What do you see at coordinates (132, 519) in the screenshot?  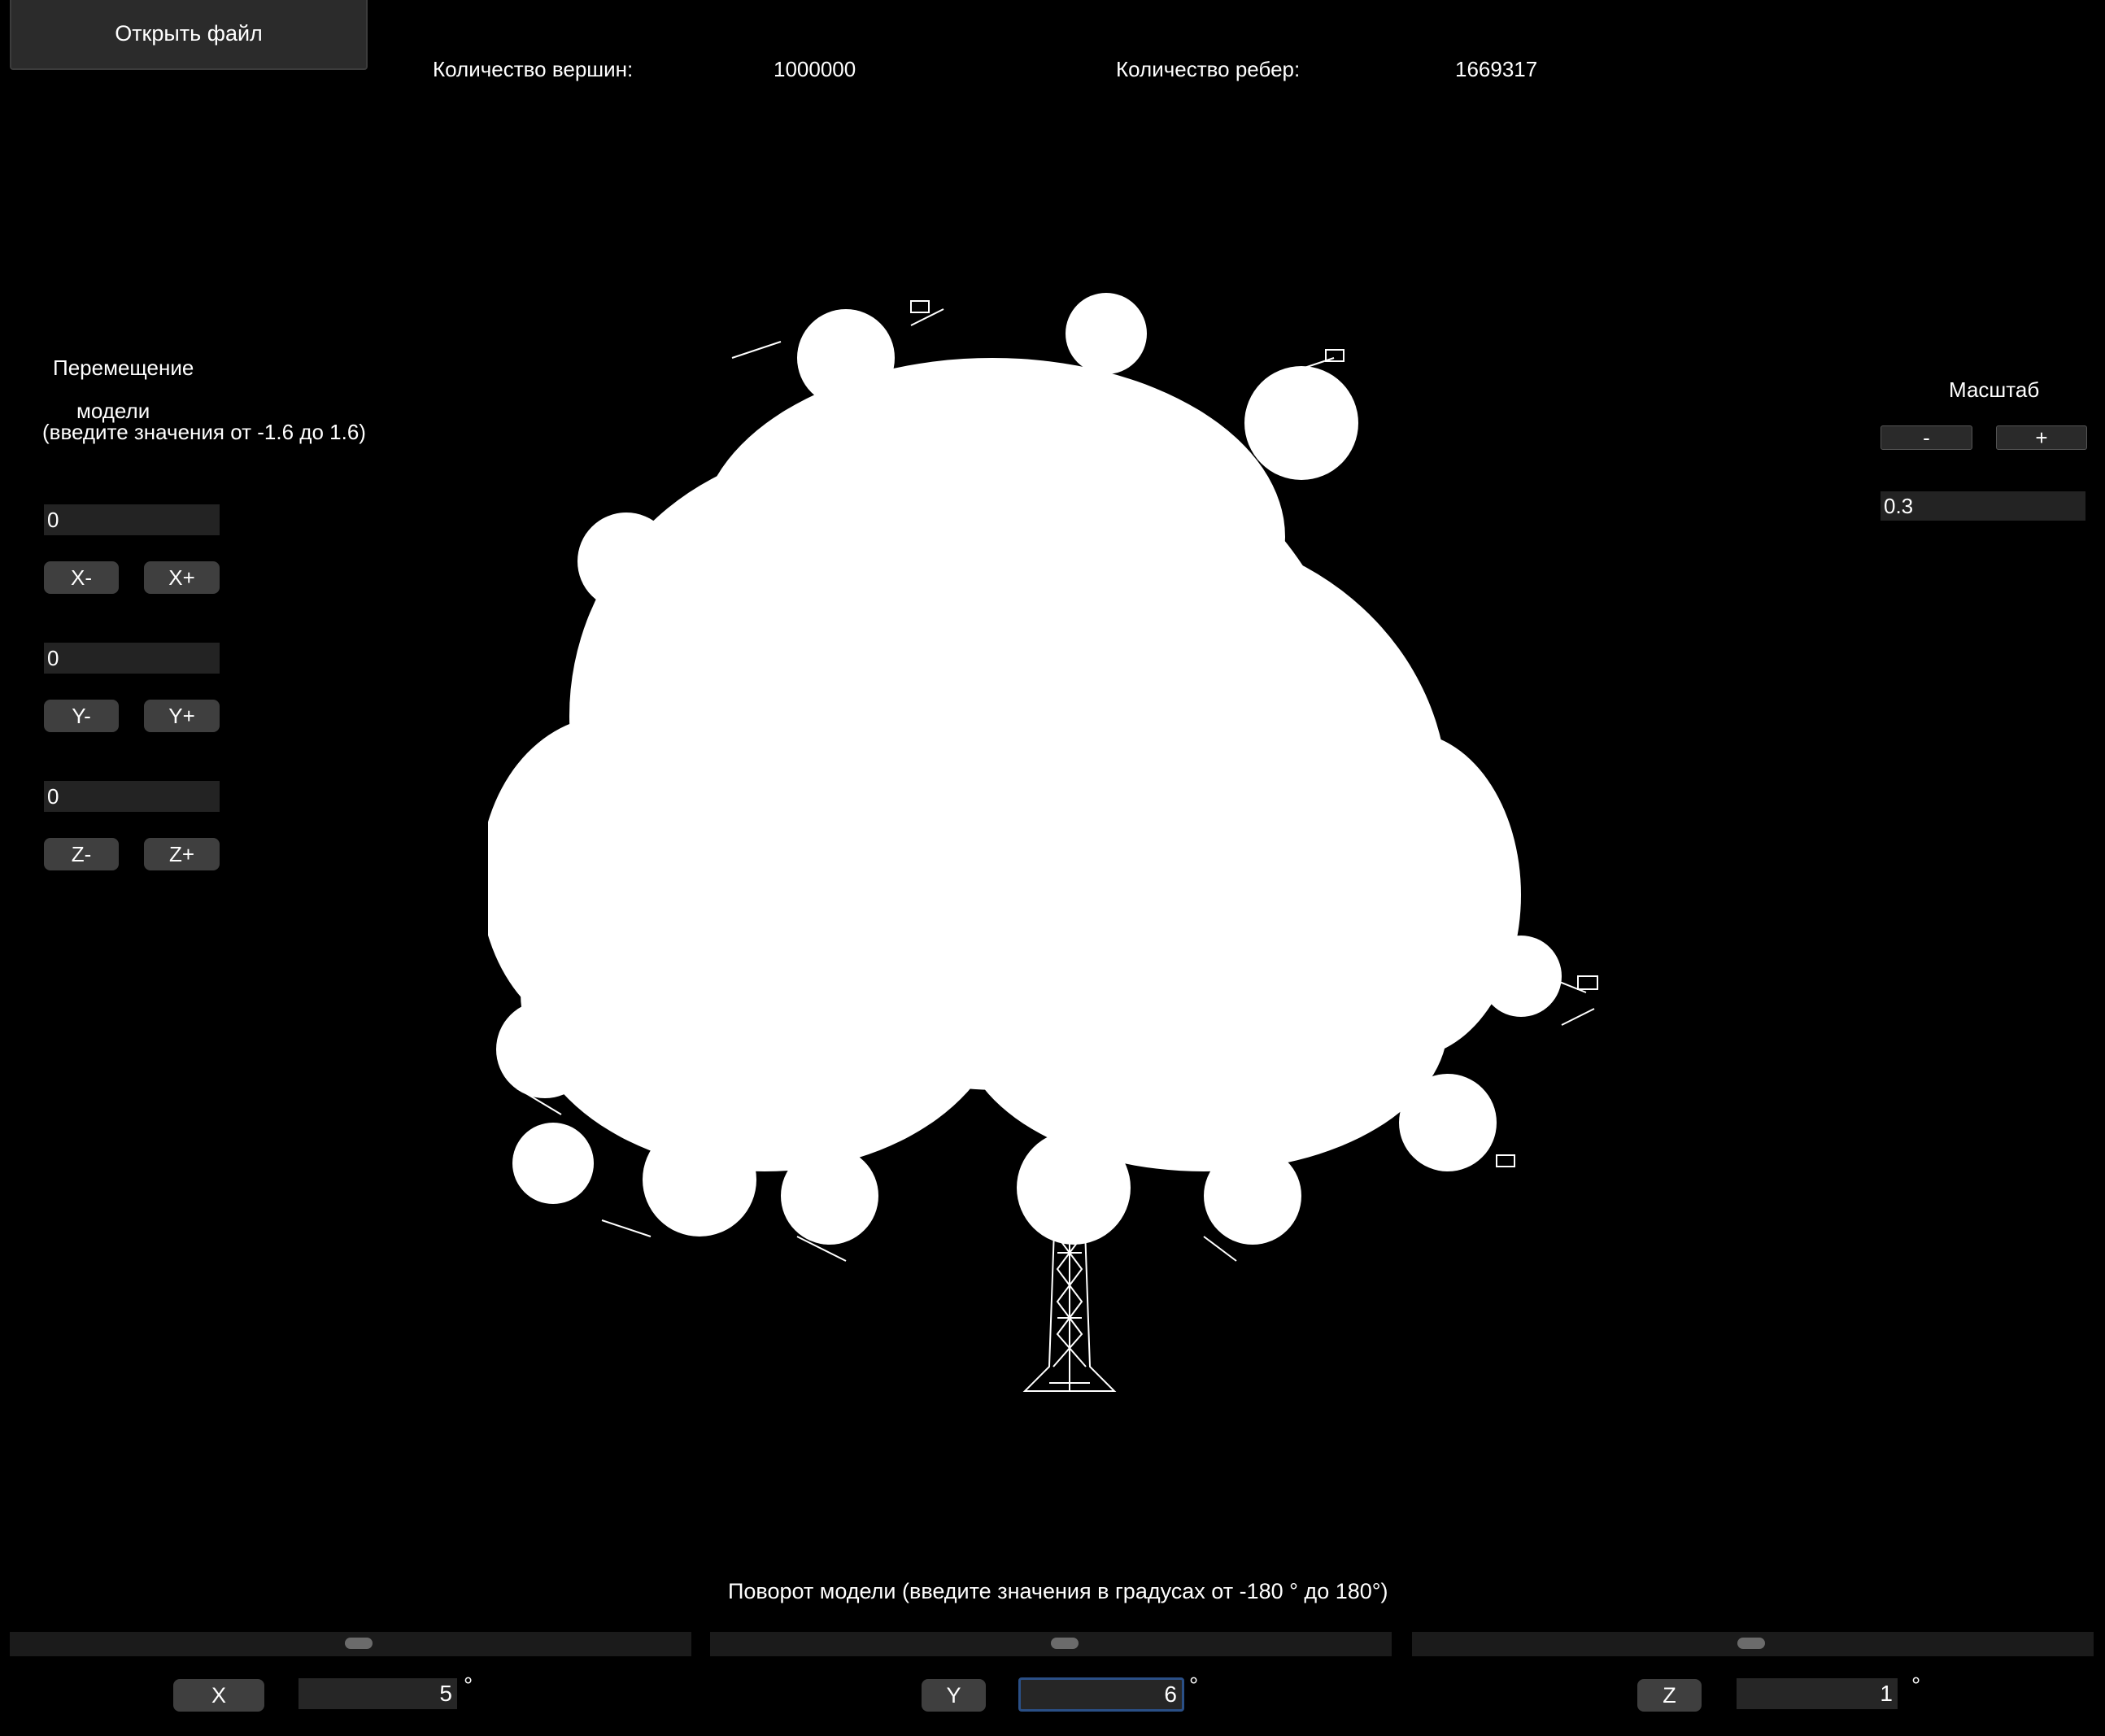 I see `translate-x-input` at bounding box center [132, 519].